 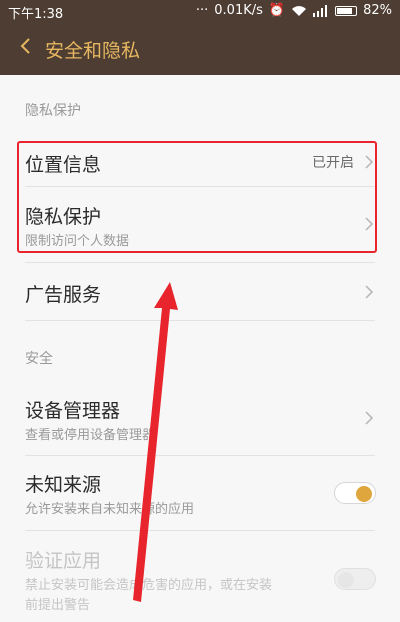 I want to click on network-speed: 0.01K/s, so click(x=238, y=10).